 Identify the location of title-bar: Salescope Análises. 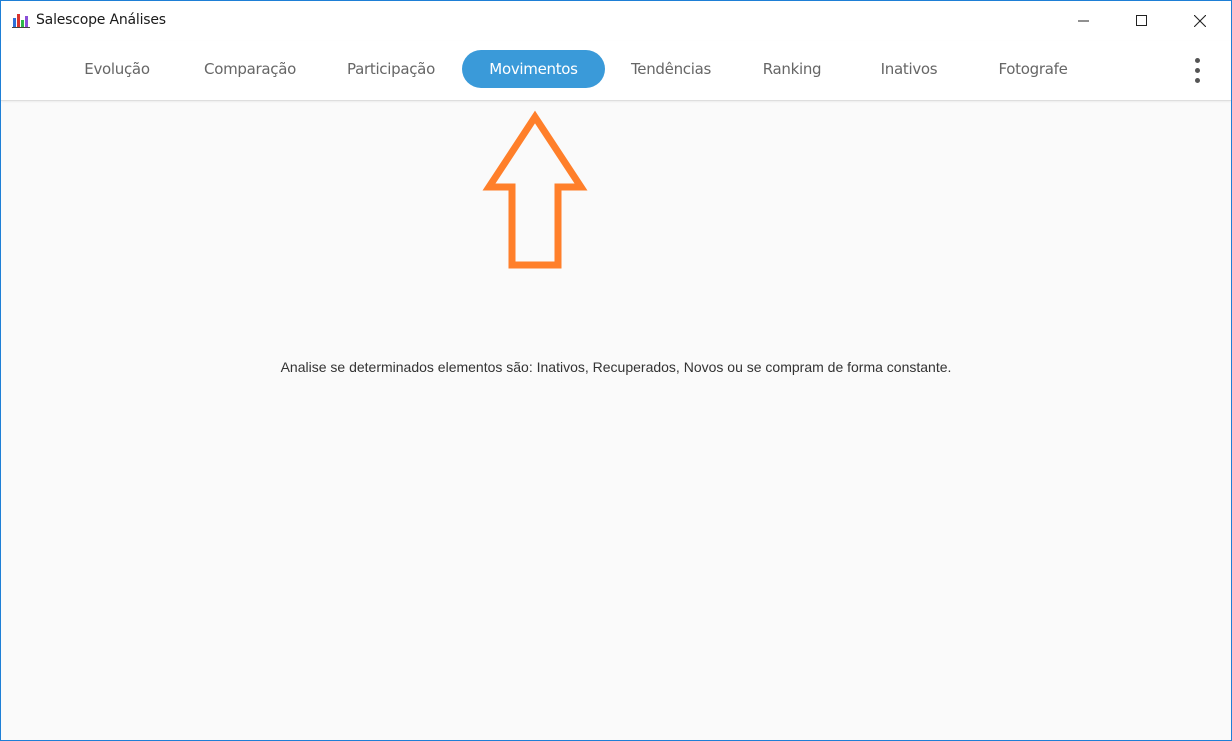
(616, 21).